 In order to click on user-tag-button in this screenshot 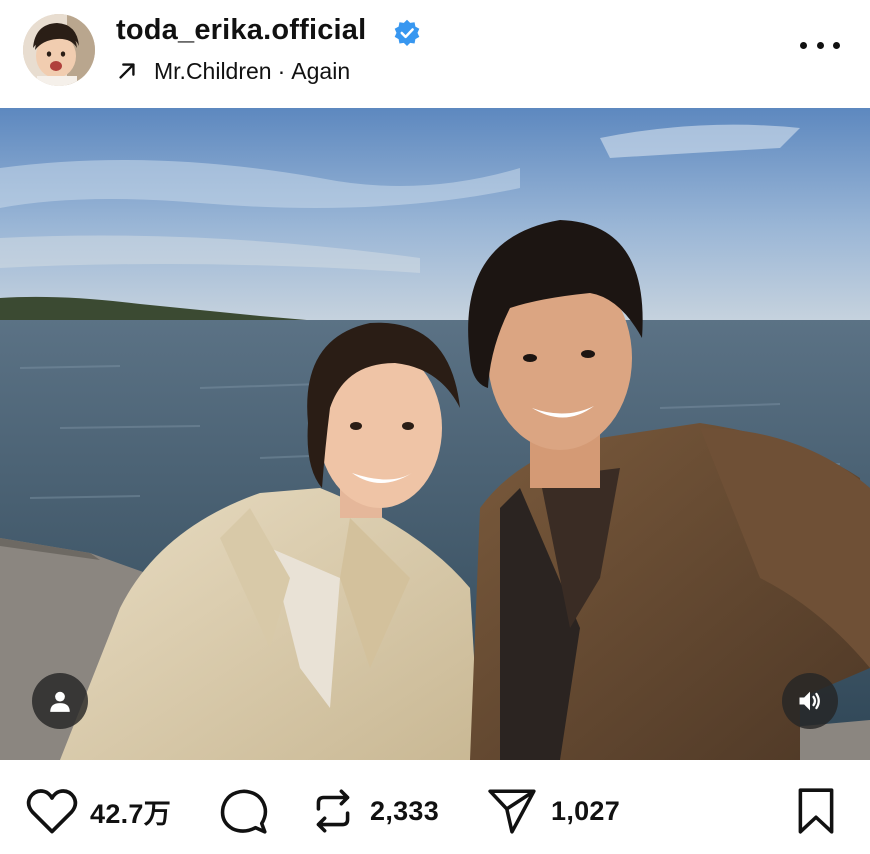, I will do `click(60, 701)`.